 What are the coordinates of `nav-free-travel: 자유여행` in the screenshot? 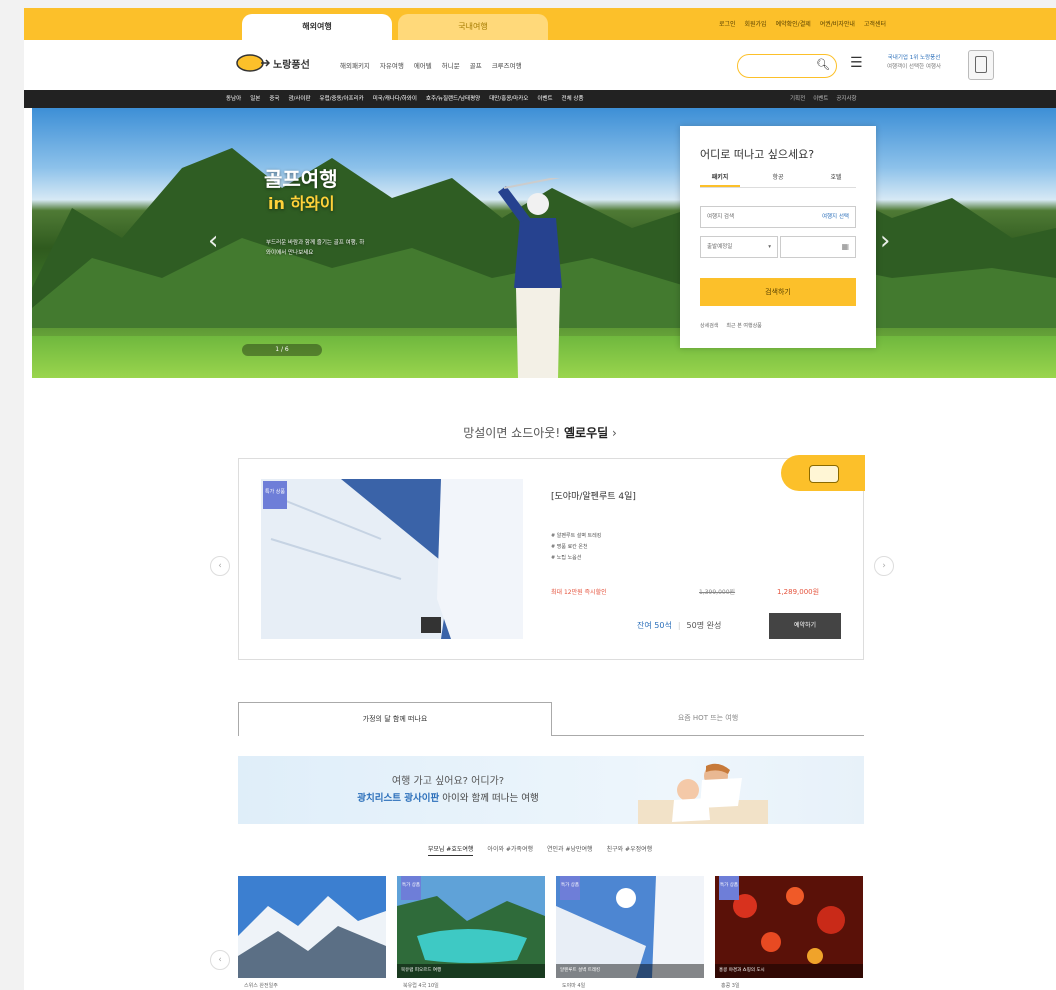 It's located at (392, 65).